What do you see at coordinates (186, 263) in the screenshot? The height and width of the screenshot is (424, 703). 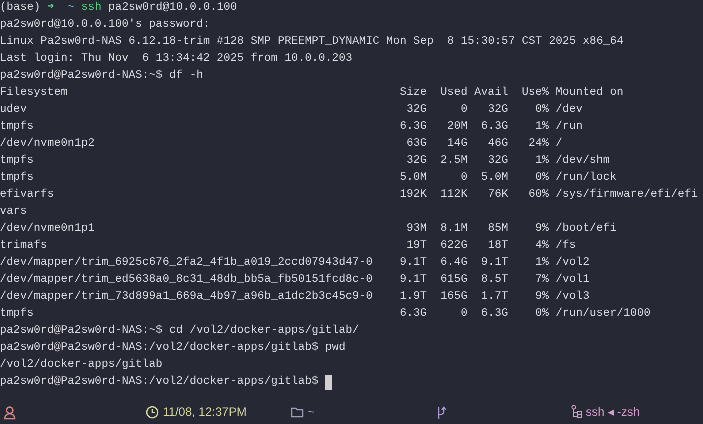 I see `table-cell: /dev/mapper/trim_6925c676_2fa2_4f1b_a019_2ccd07943d47-0` at bounding box center [186, 263].